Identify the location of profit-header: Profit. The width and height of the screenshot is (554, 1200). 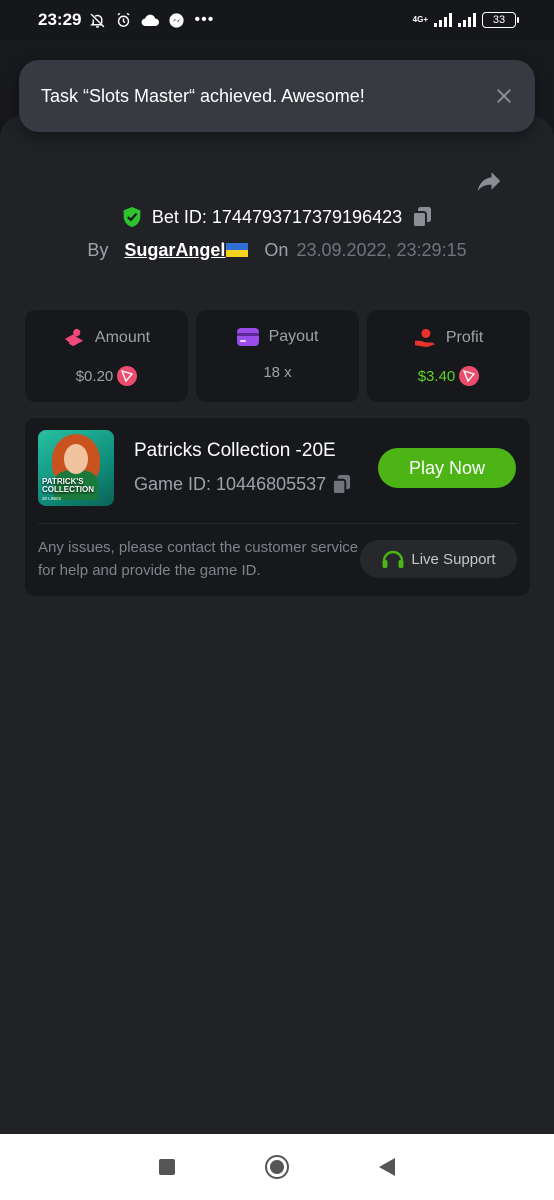
(448, 338).